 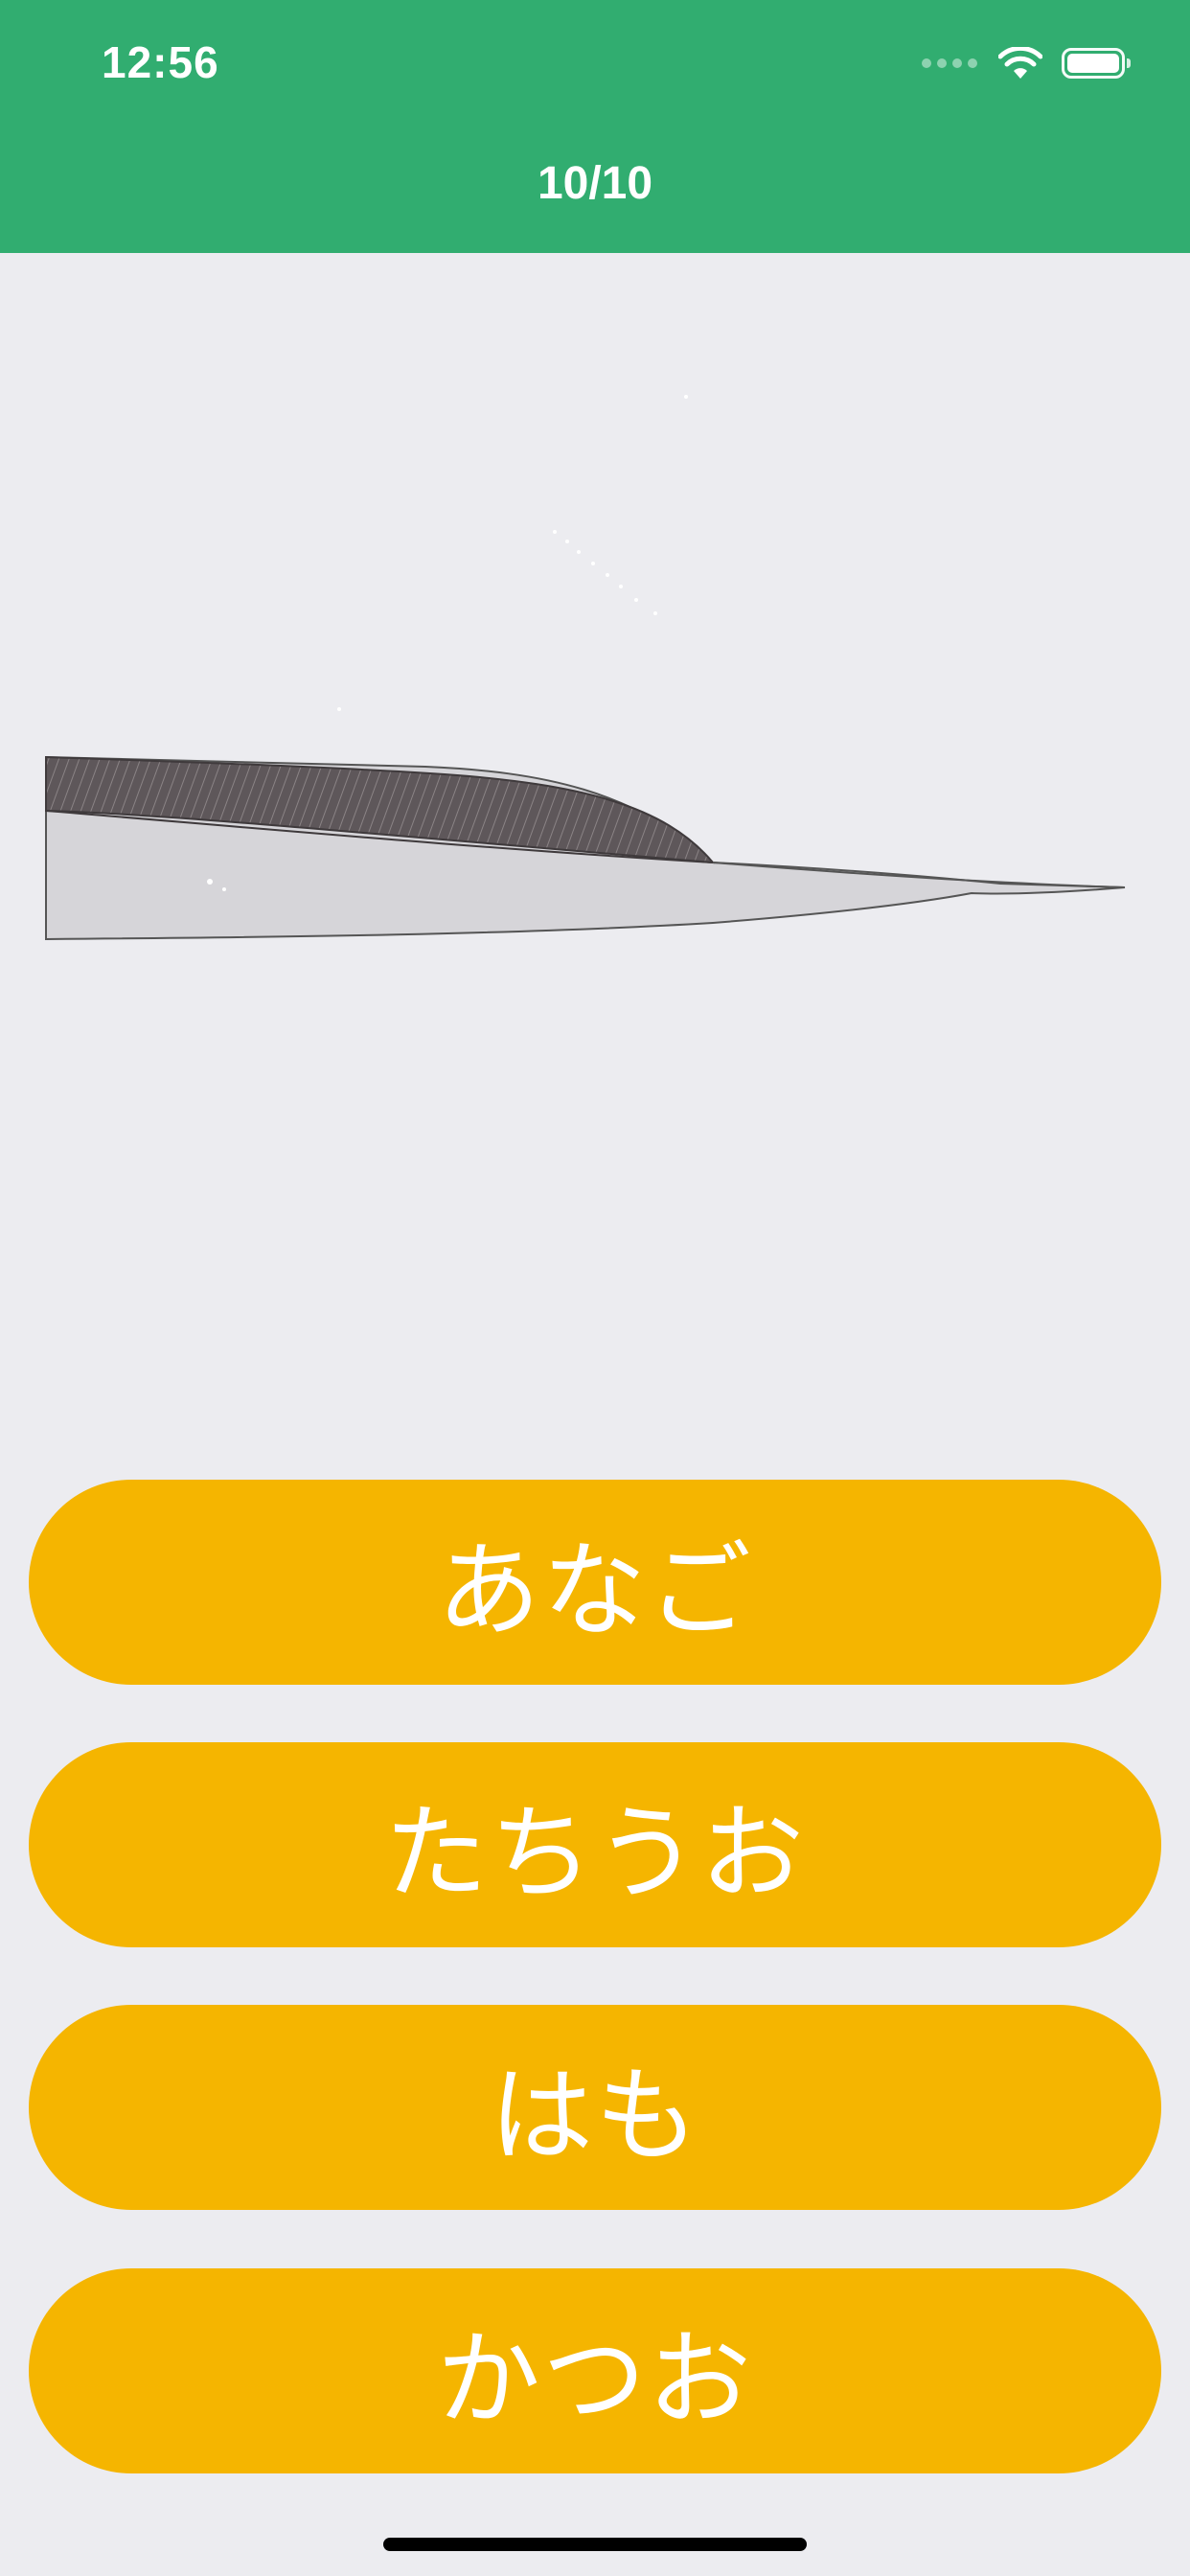 I want to click on answer-button-2: たちうお, so click(x=595, y=1844).